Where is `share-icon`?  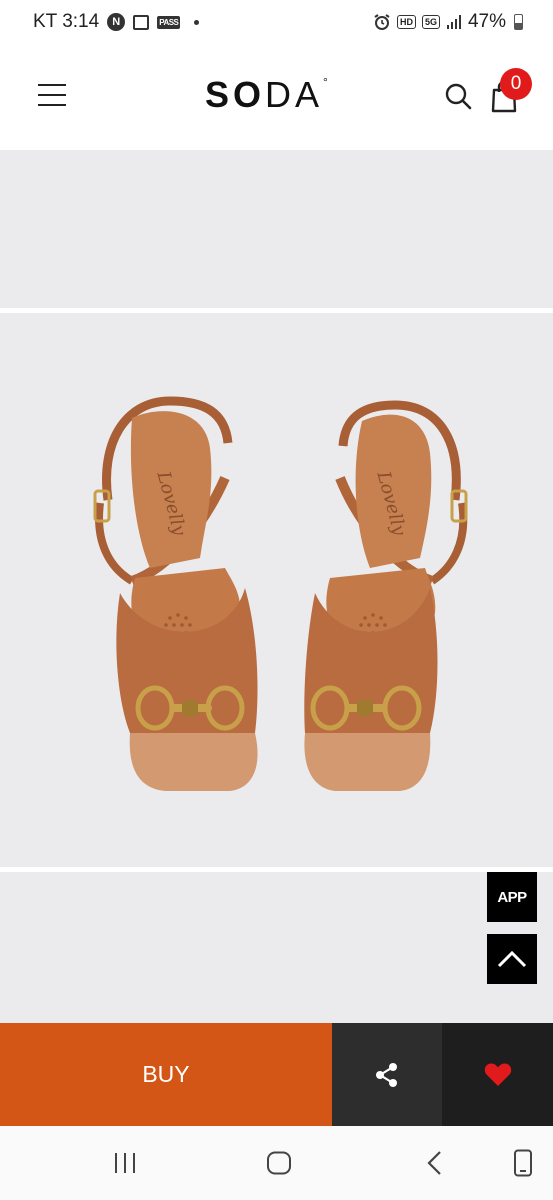
share-icon is located at coordinates (386, 1074).